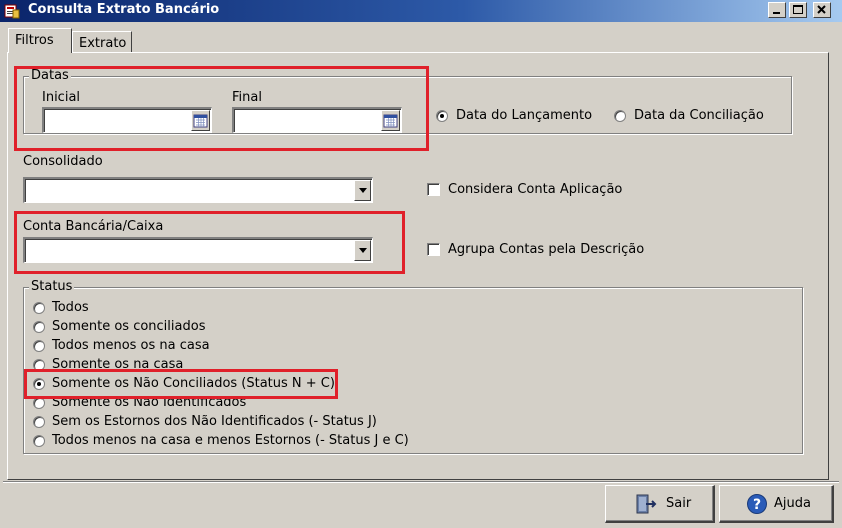 Image resolution: width=842 pixels, height=528 pixels. What do you see at coordinates (317, 120) in the screenshot?
I see `final-date-field` at bounding box center [317, 120].